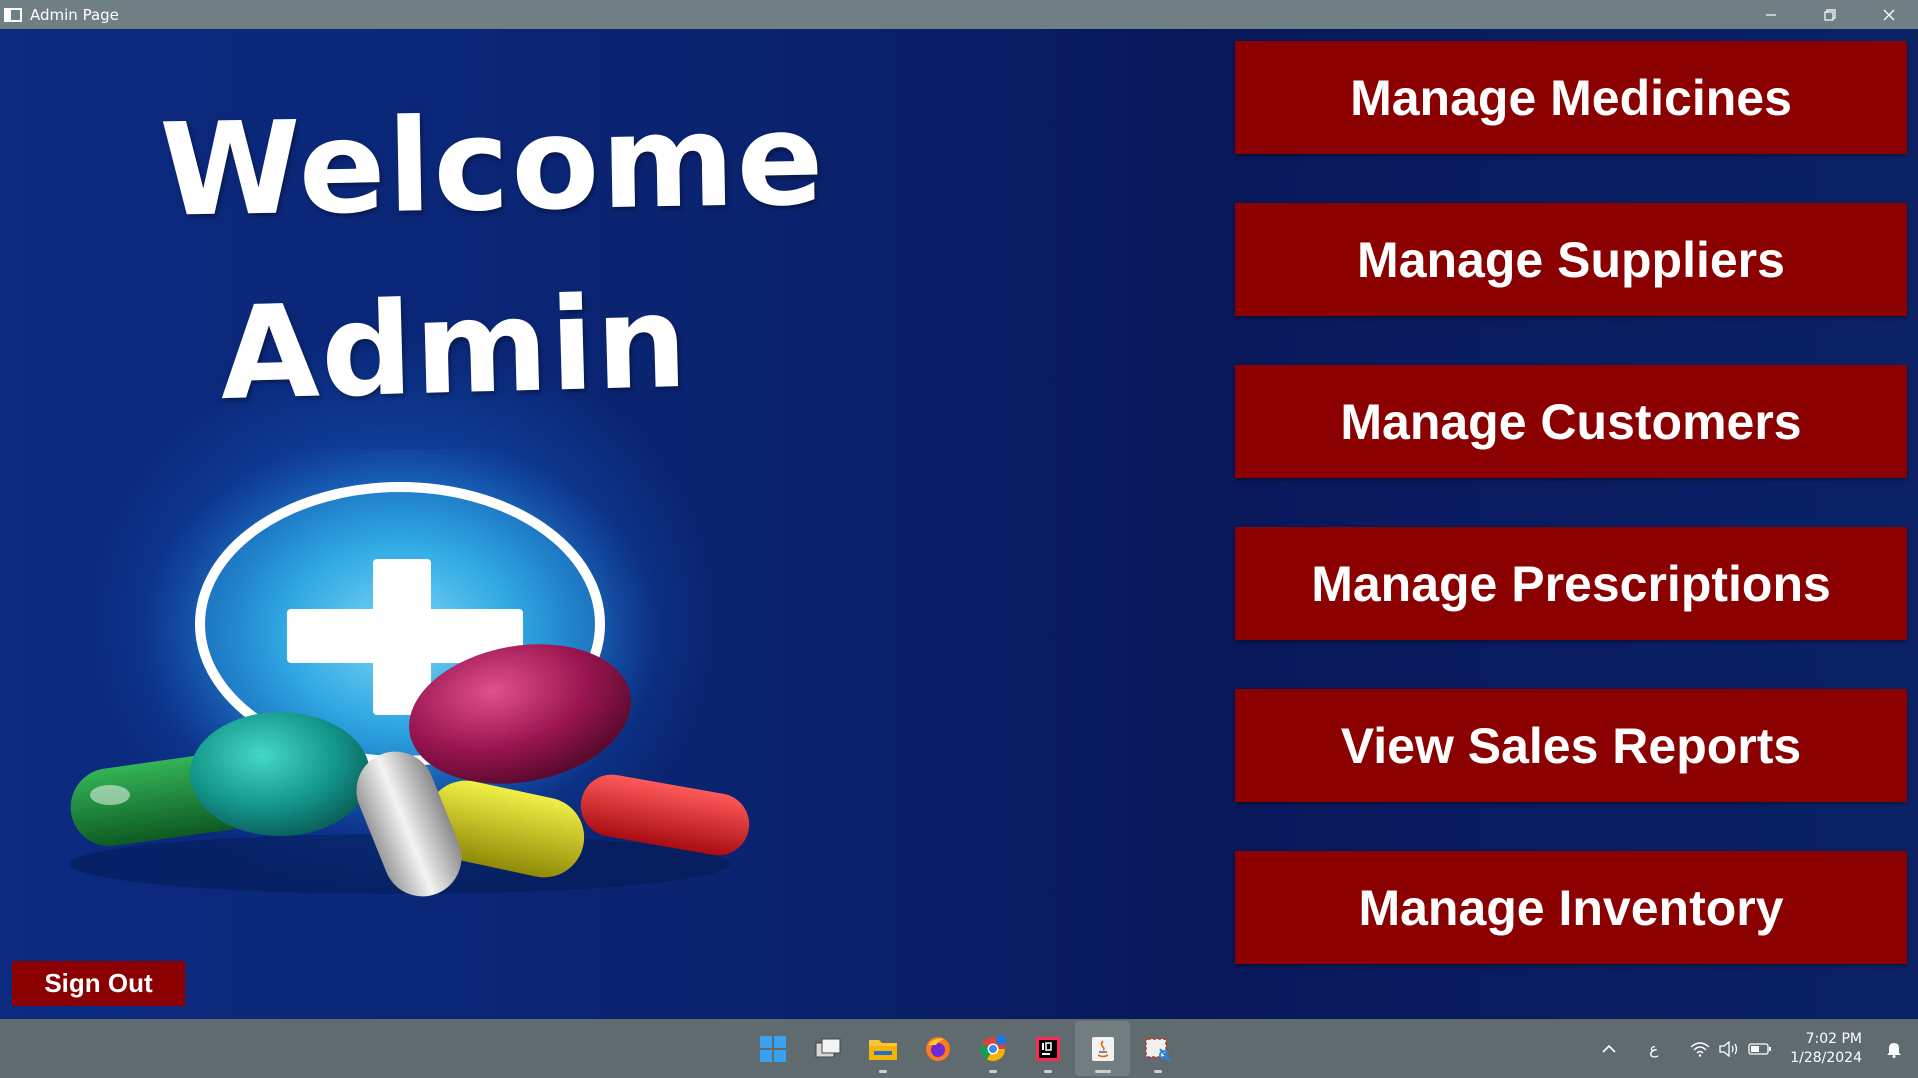 This screenshot has height=1078, width=1918. I want to click on manage-prescriptions-button: Manage Prescriptions, so click(1571, 583).